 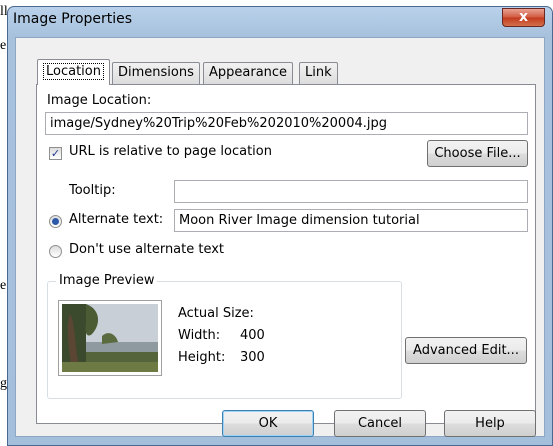 I want to click on background-text: g, so click(x=3, y=383).